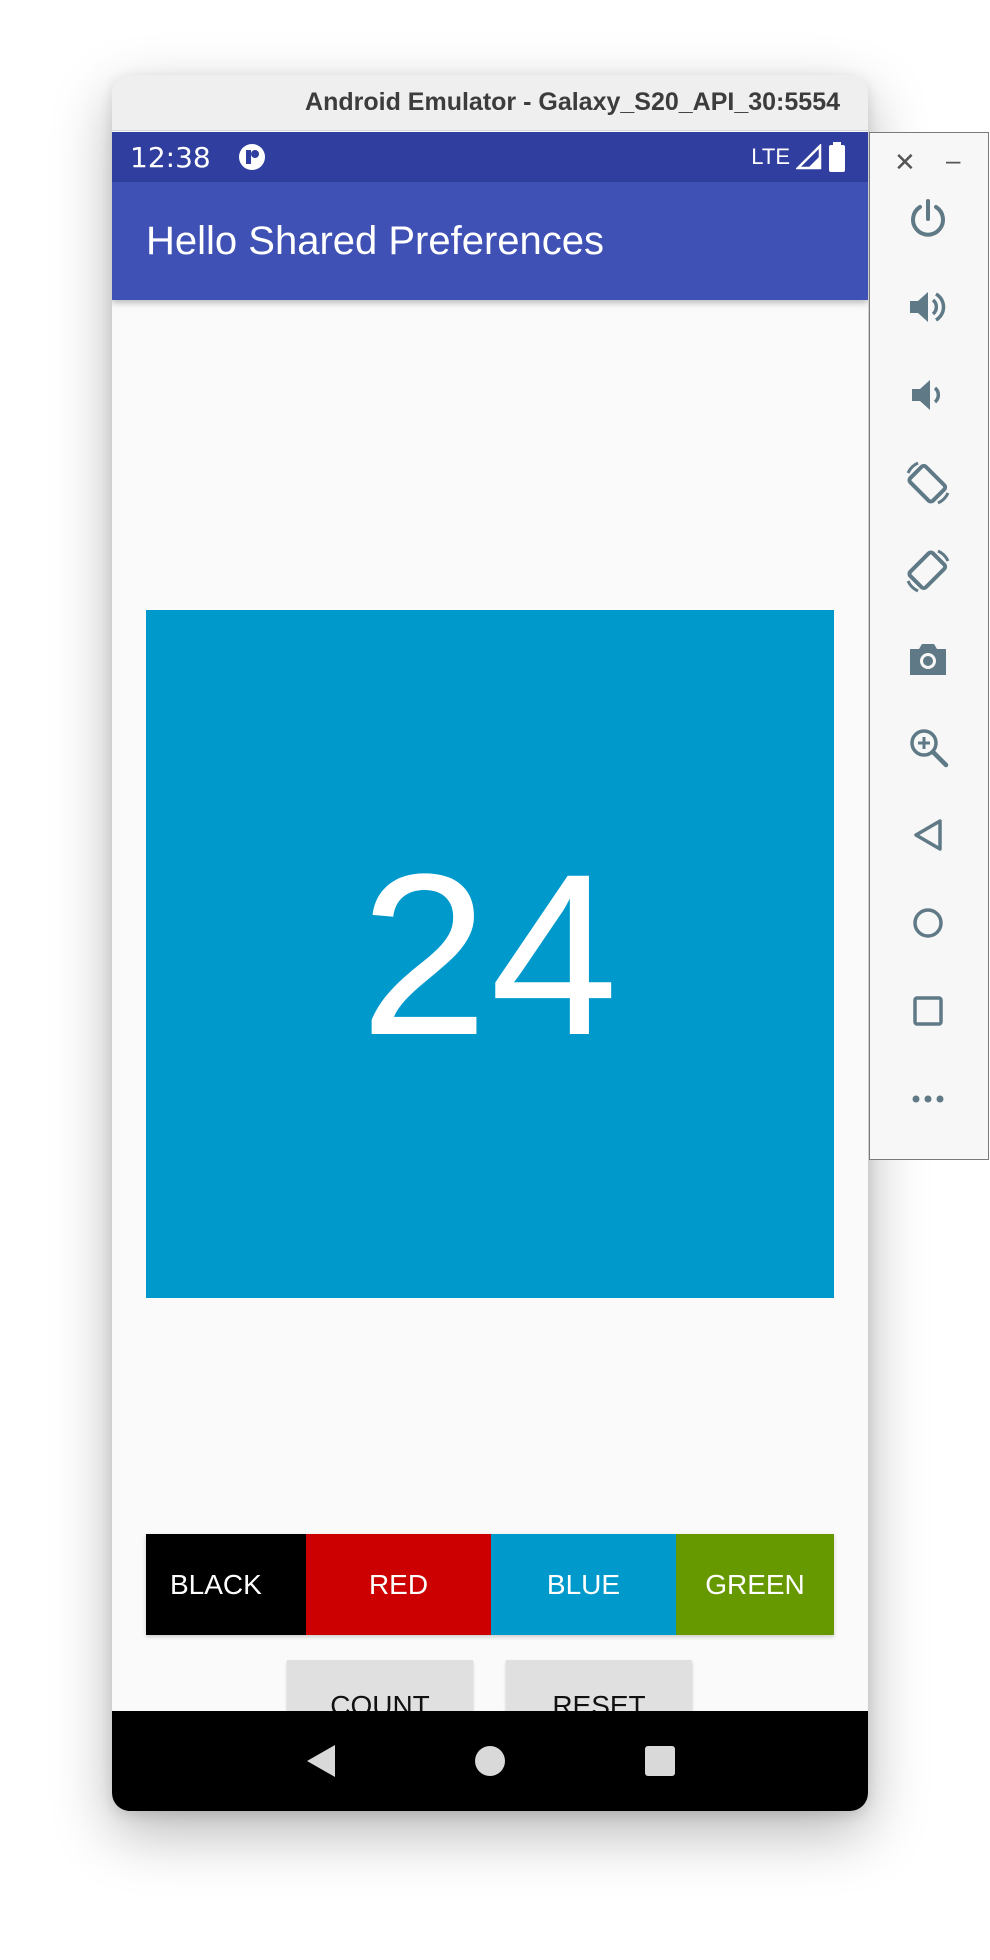 This screenshot has width=990, height=1960. I want to click on emulator-toolbar: ✕ –, so click(929, 646).